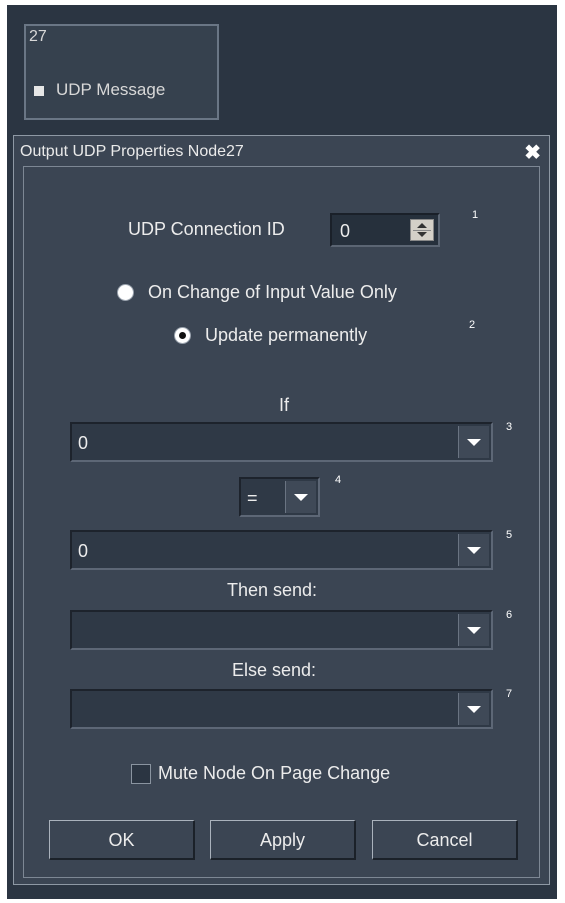 The image size is (565, 903). Describe the element at coordinates (141, 774) in the screenshot. I see `mute-node-checkbox` at that location.